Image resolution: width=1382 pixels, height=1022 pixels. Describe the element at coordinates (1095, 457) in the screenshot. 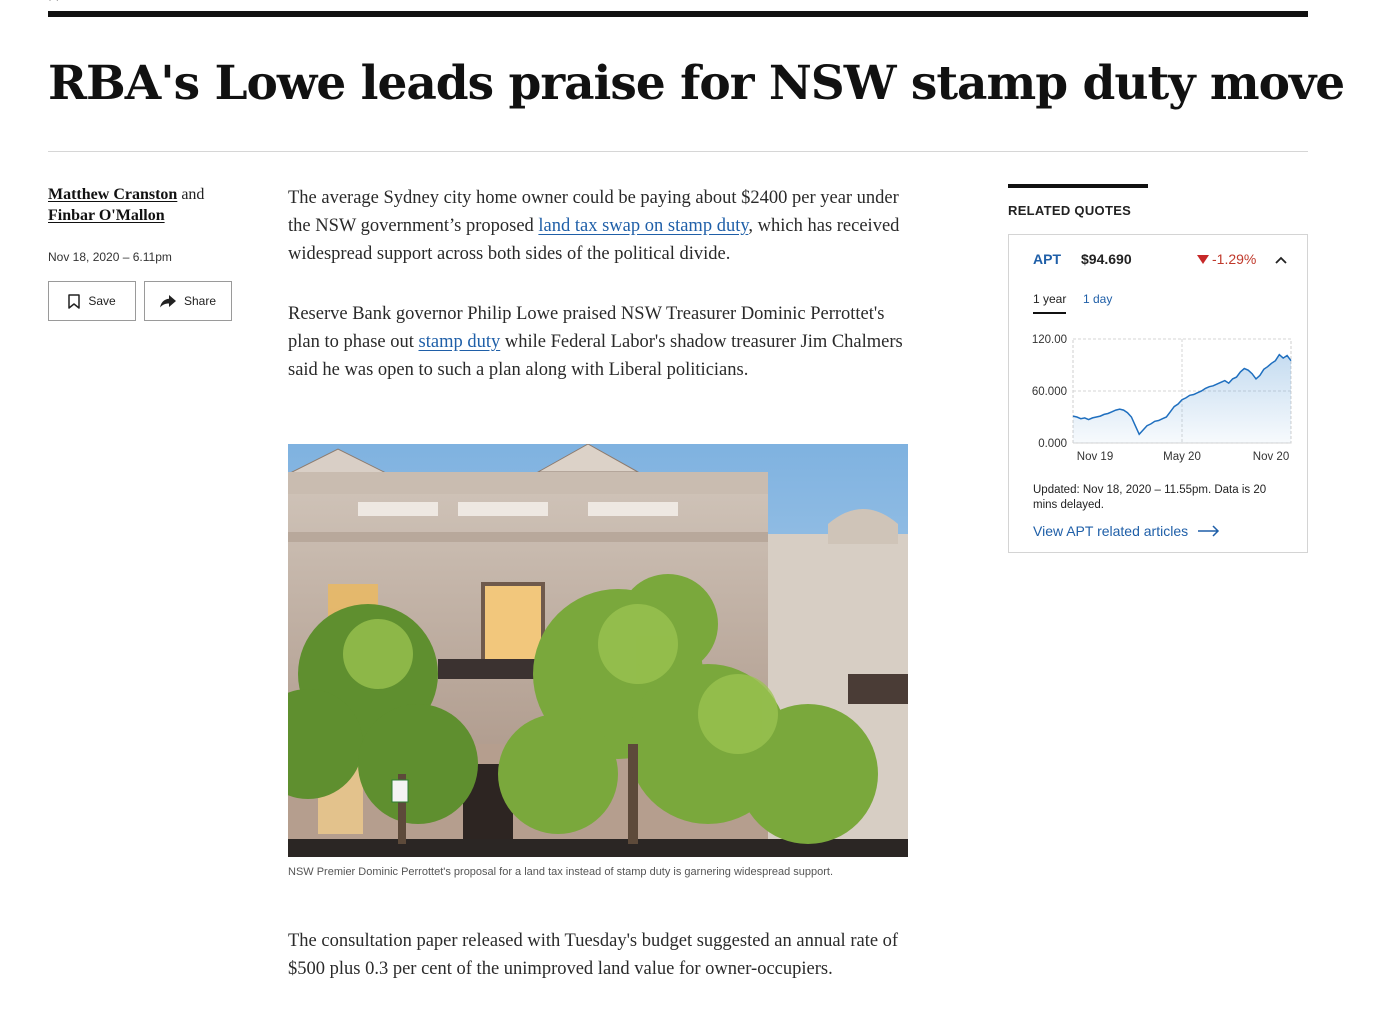

I see `x-tick-label: Nov 19` at that location.